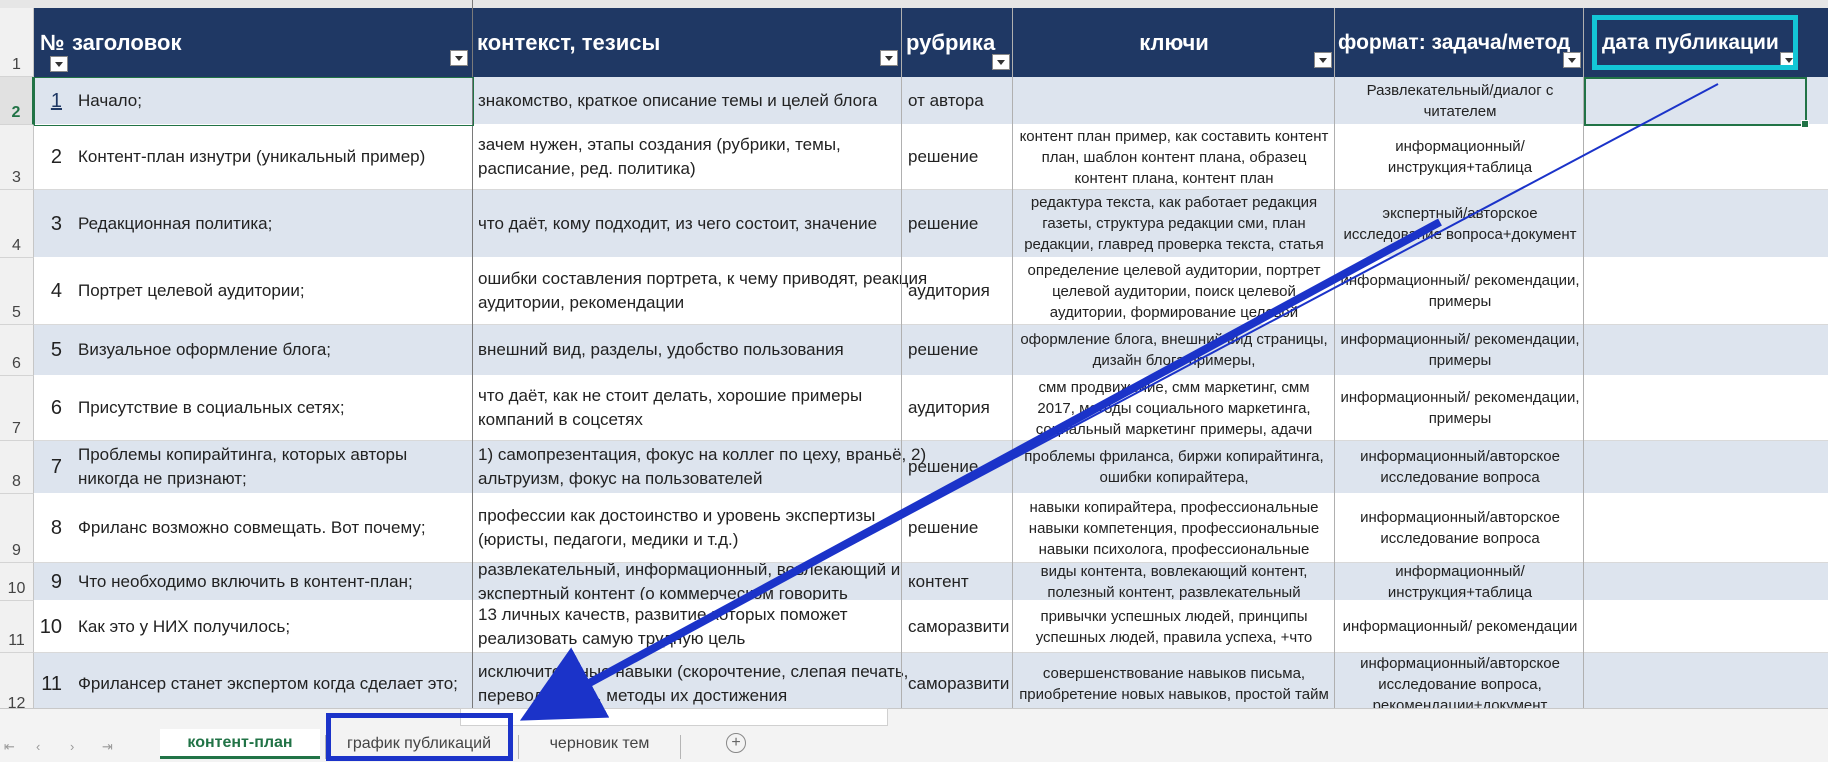  I want to click on selected-cell-outline, so click(1696, 102).